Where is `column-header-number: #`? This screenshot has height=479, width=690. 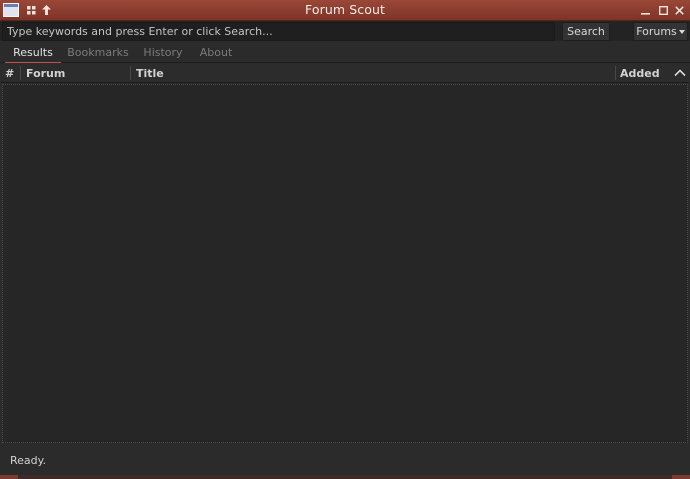
column-header-number: # is located at coordinates (11, 73).